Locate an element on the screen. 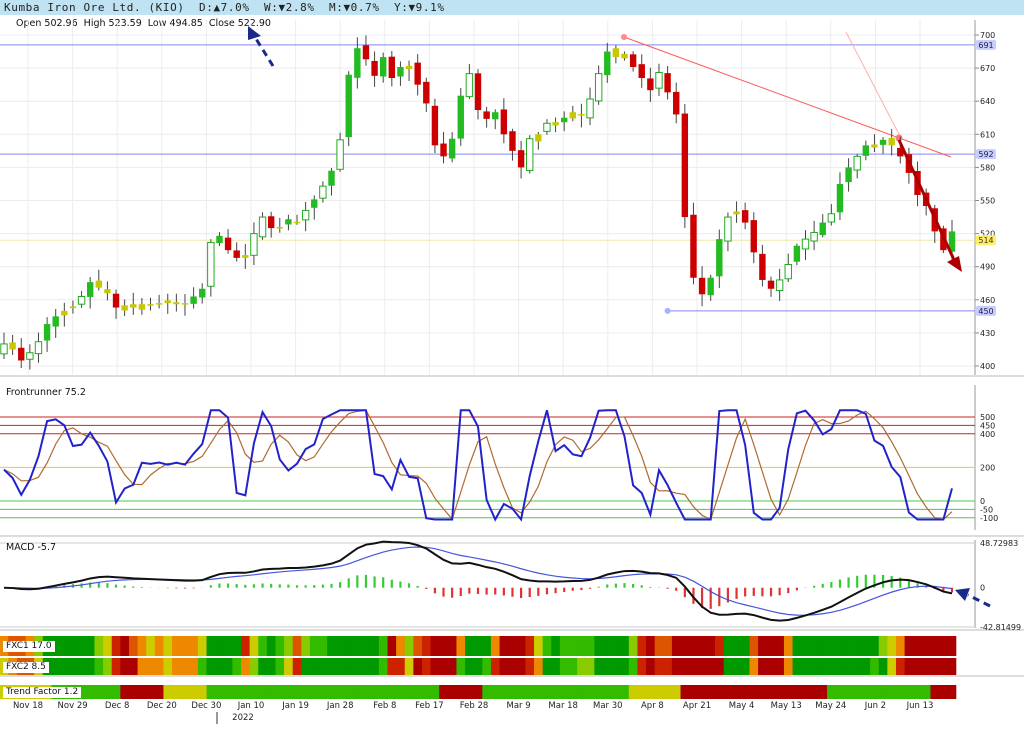  year-label: 2022 is located at coordinates (243, 718).